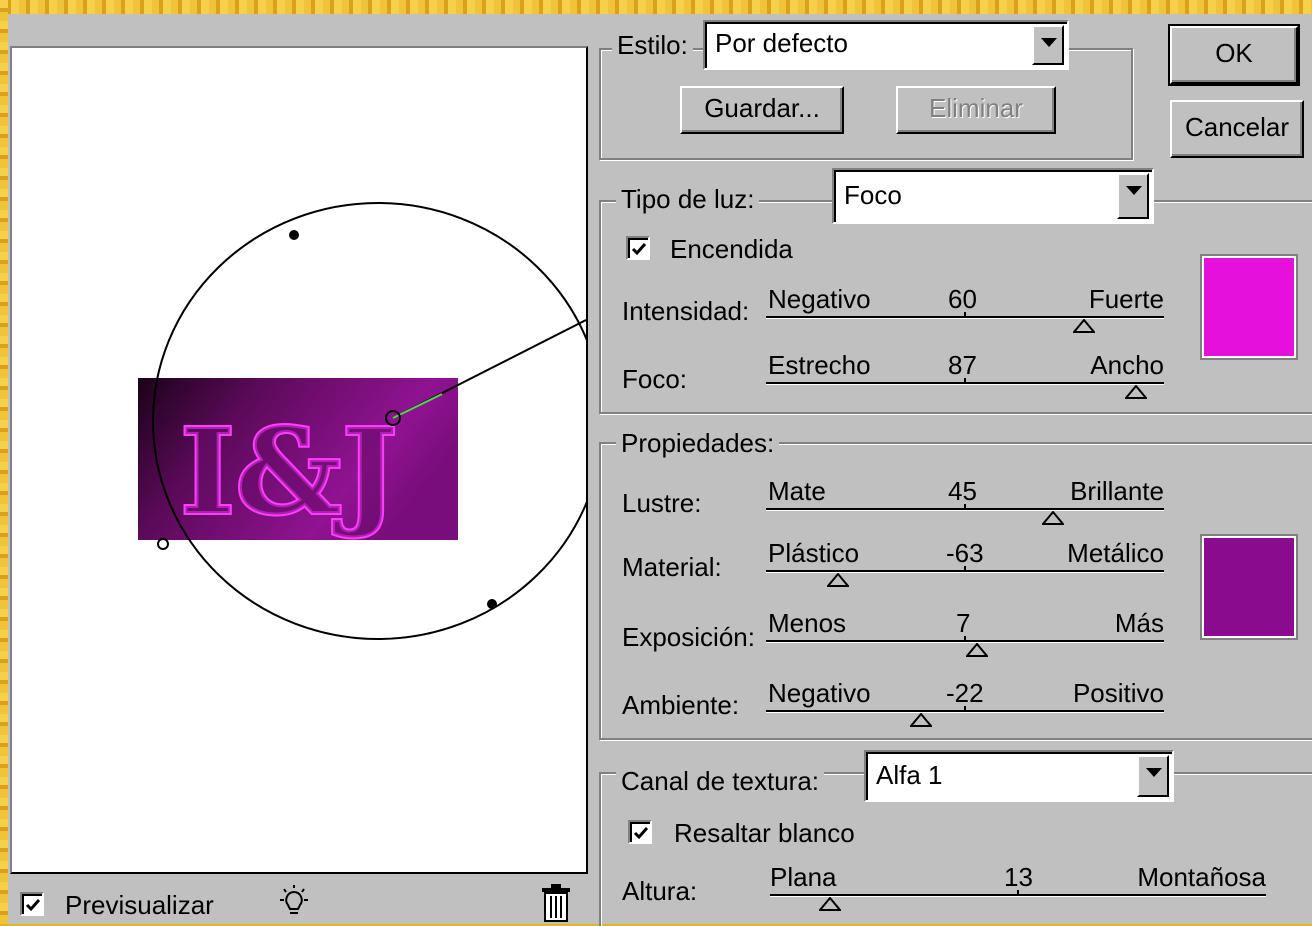  I want to click on properties-title: Propiedades:, so click(698, 443).